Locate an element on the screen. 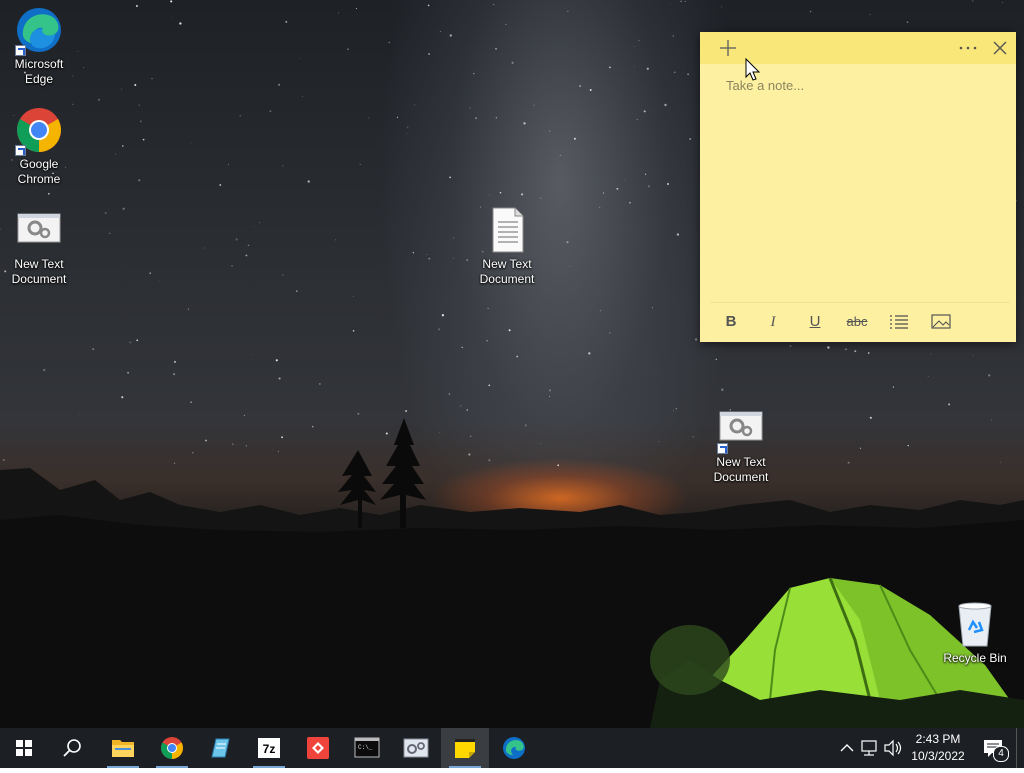  notepad-icon is located at coordinates (220, 748).